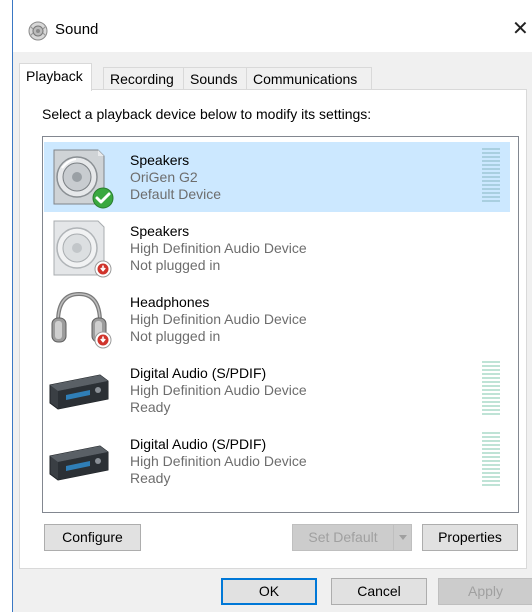  What do you see at coordinates (277, 177) in the screenshot?
I see `device-row: Speakers OriGen G2 Default Device` at bounding box center [277, 177].